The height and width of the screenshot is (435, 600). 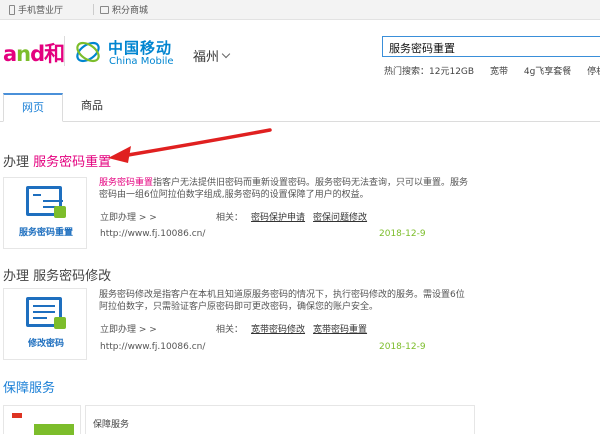 What do you see at coordinates (278, 218) in the screenshot?
I see `related-link-password-protection: 密码保护申请` at bounding box center [278, 218].